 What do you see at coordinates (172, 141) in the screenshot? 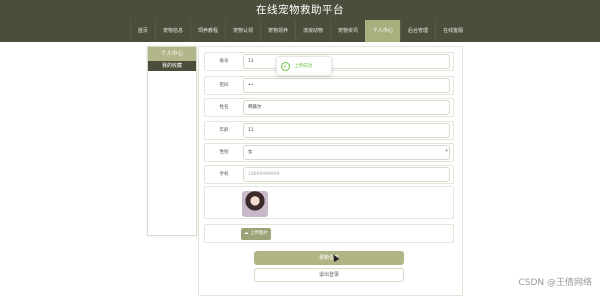
I see `sidebar: 个人中心 我的收藏` at bounding box center [172, 141].